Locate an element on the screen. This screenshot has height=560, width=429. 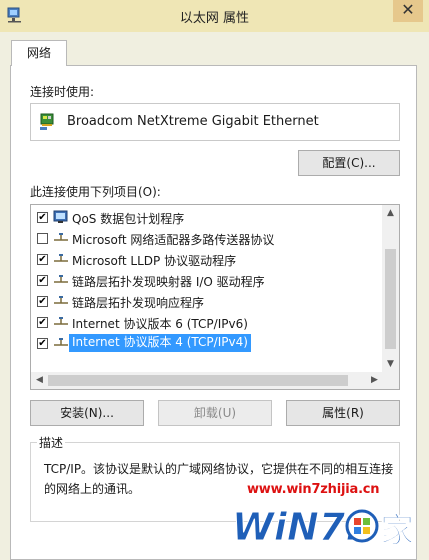
network-card-icon is located at coordinates (47, 121).